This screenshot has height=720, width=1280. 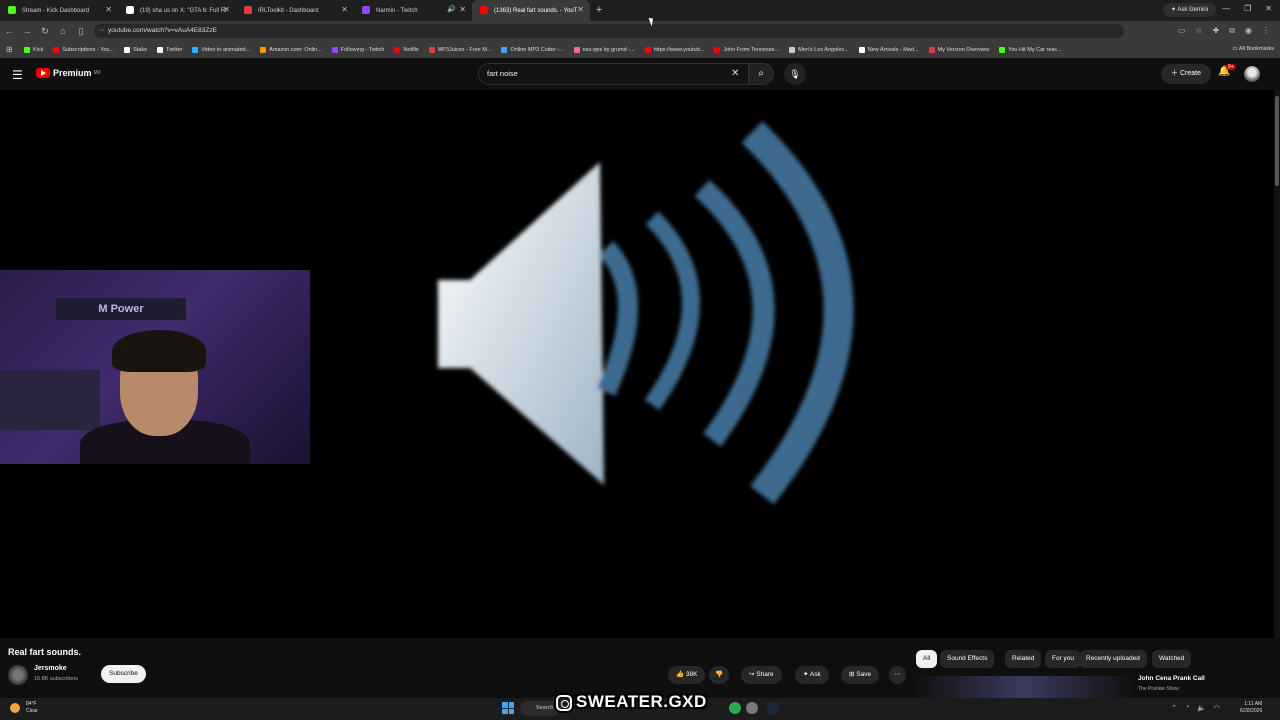 What do you see at coordinates (1023, 659) in the screenshot?
I see `filter-chip: Related` at bounding box center [1023, 659].